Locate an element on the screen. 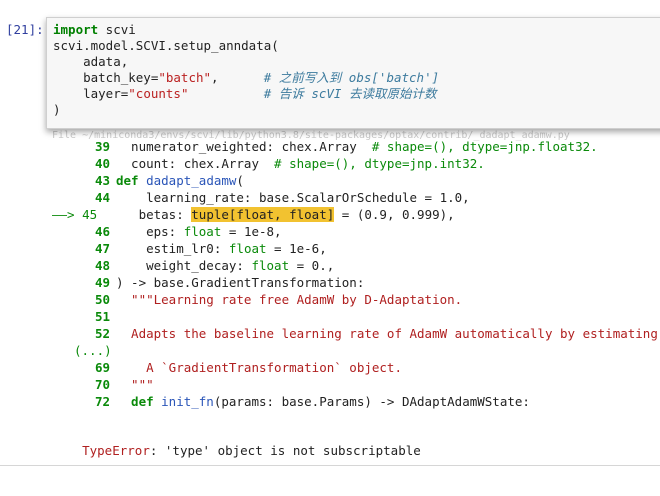 This screenshot has height=496, width=660. error-type: TypeError is located at coordinates (116, 450).